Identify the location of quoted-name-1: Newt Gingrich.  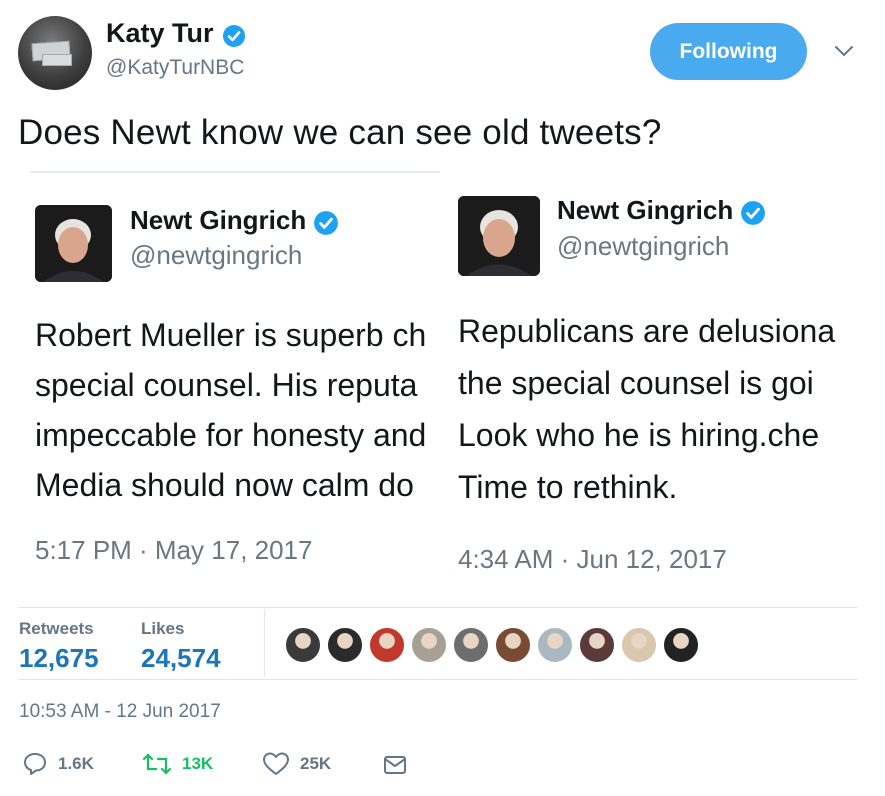
(218, 220).